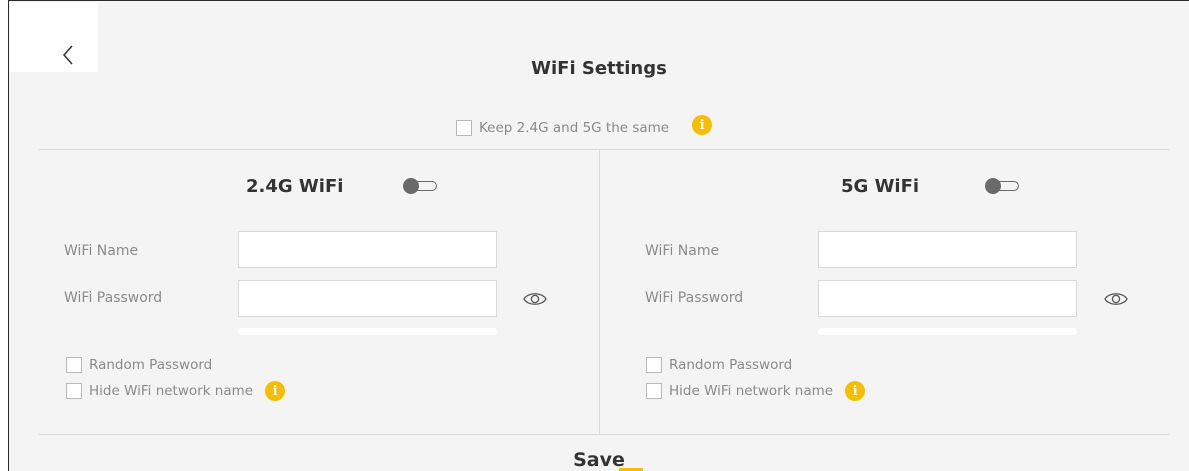 This screenshot has width=1189, height=471. Describe the element at coordinates (880, 186) in the screenshot. I see `band-5g-title: 5G WiFi` at that location.